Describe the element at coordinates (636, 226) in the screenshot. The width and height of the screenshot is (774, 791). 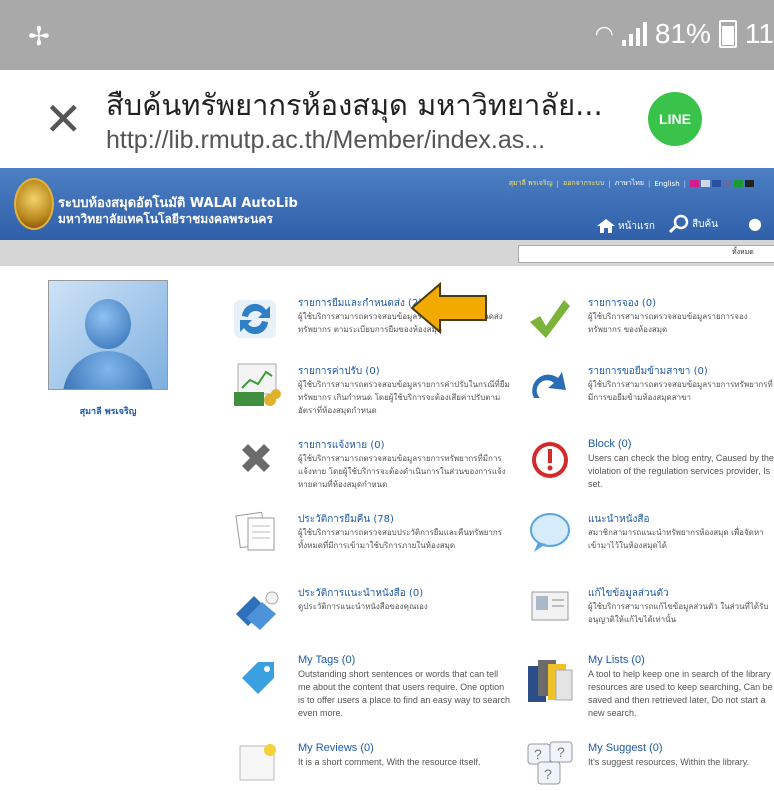
I see `nav-home-label: หน้าแรก` at that location.